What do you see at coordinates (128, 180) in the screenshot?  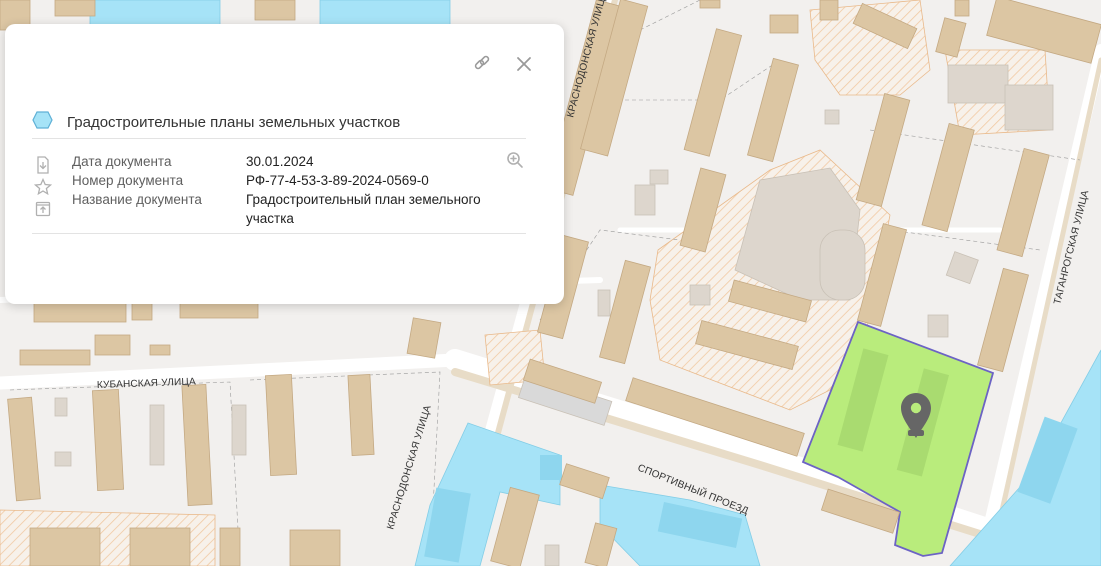 I see `field-label: Номер документа` at bounding box center [128, 180].